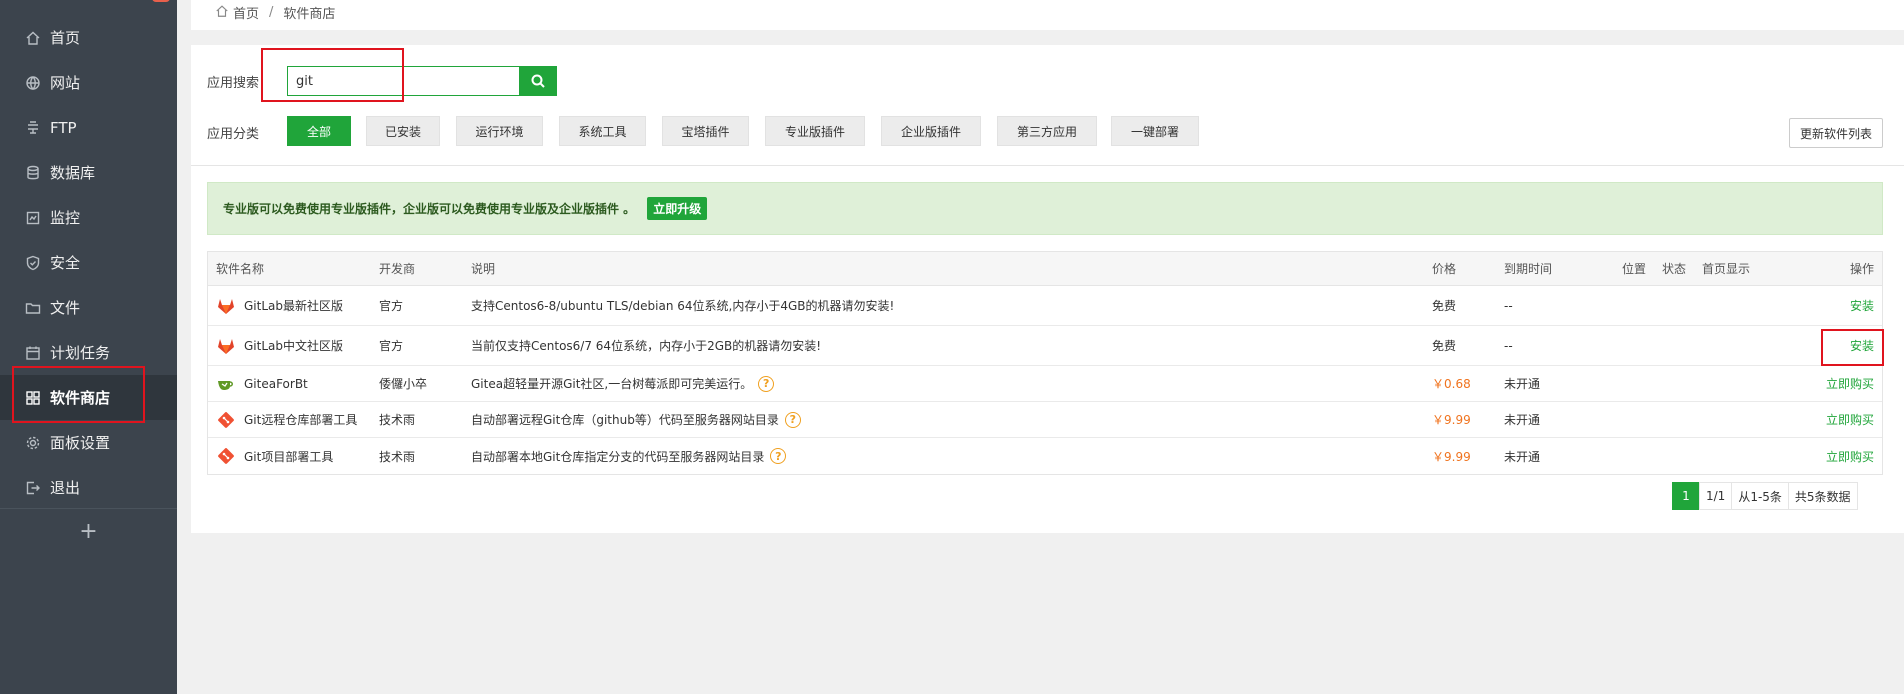  I want to click on sidebar-item-database: 数据库, so click(88, 172).